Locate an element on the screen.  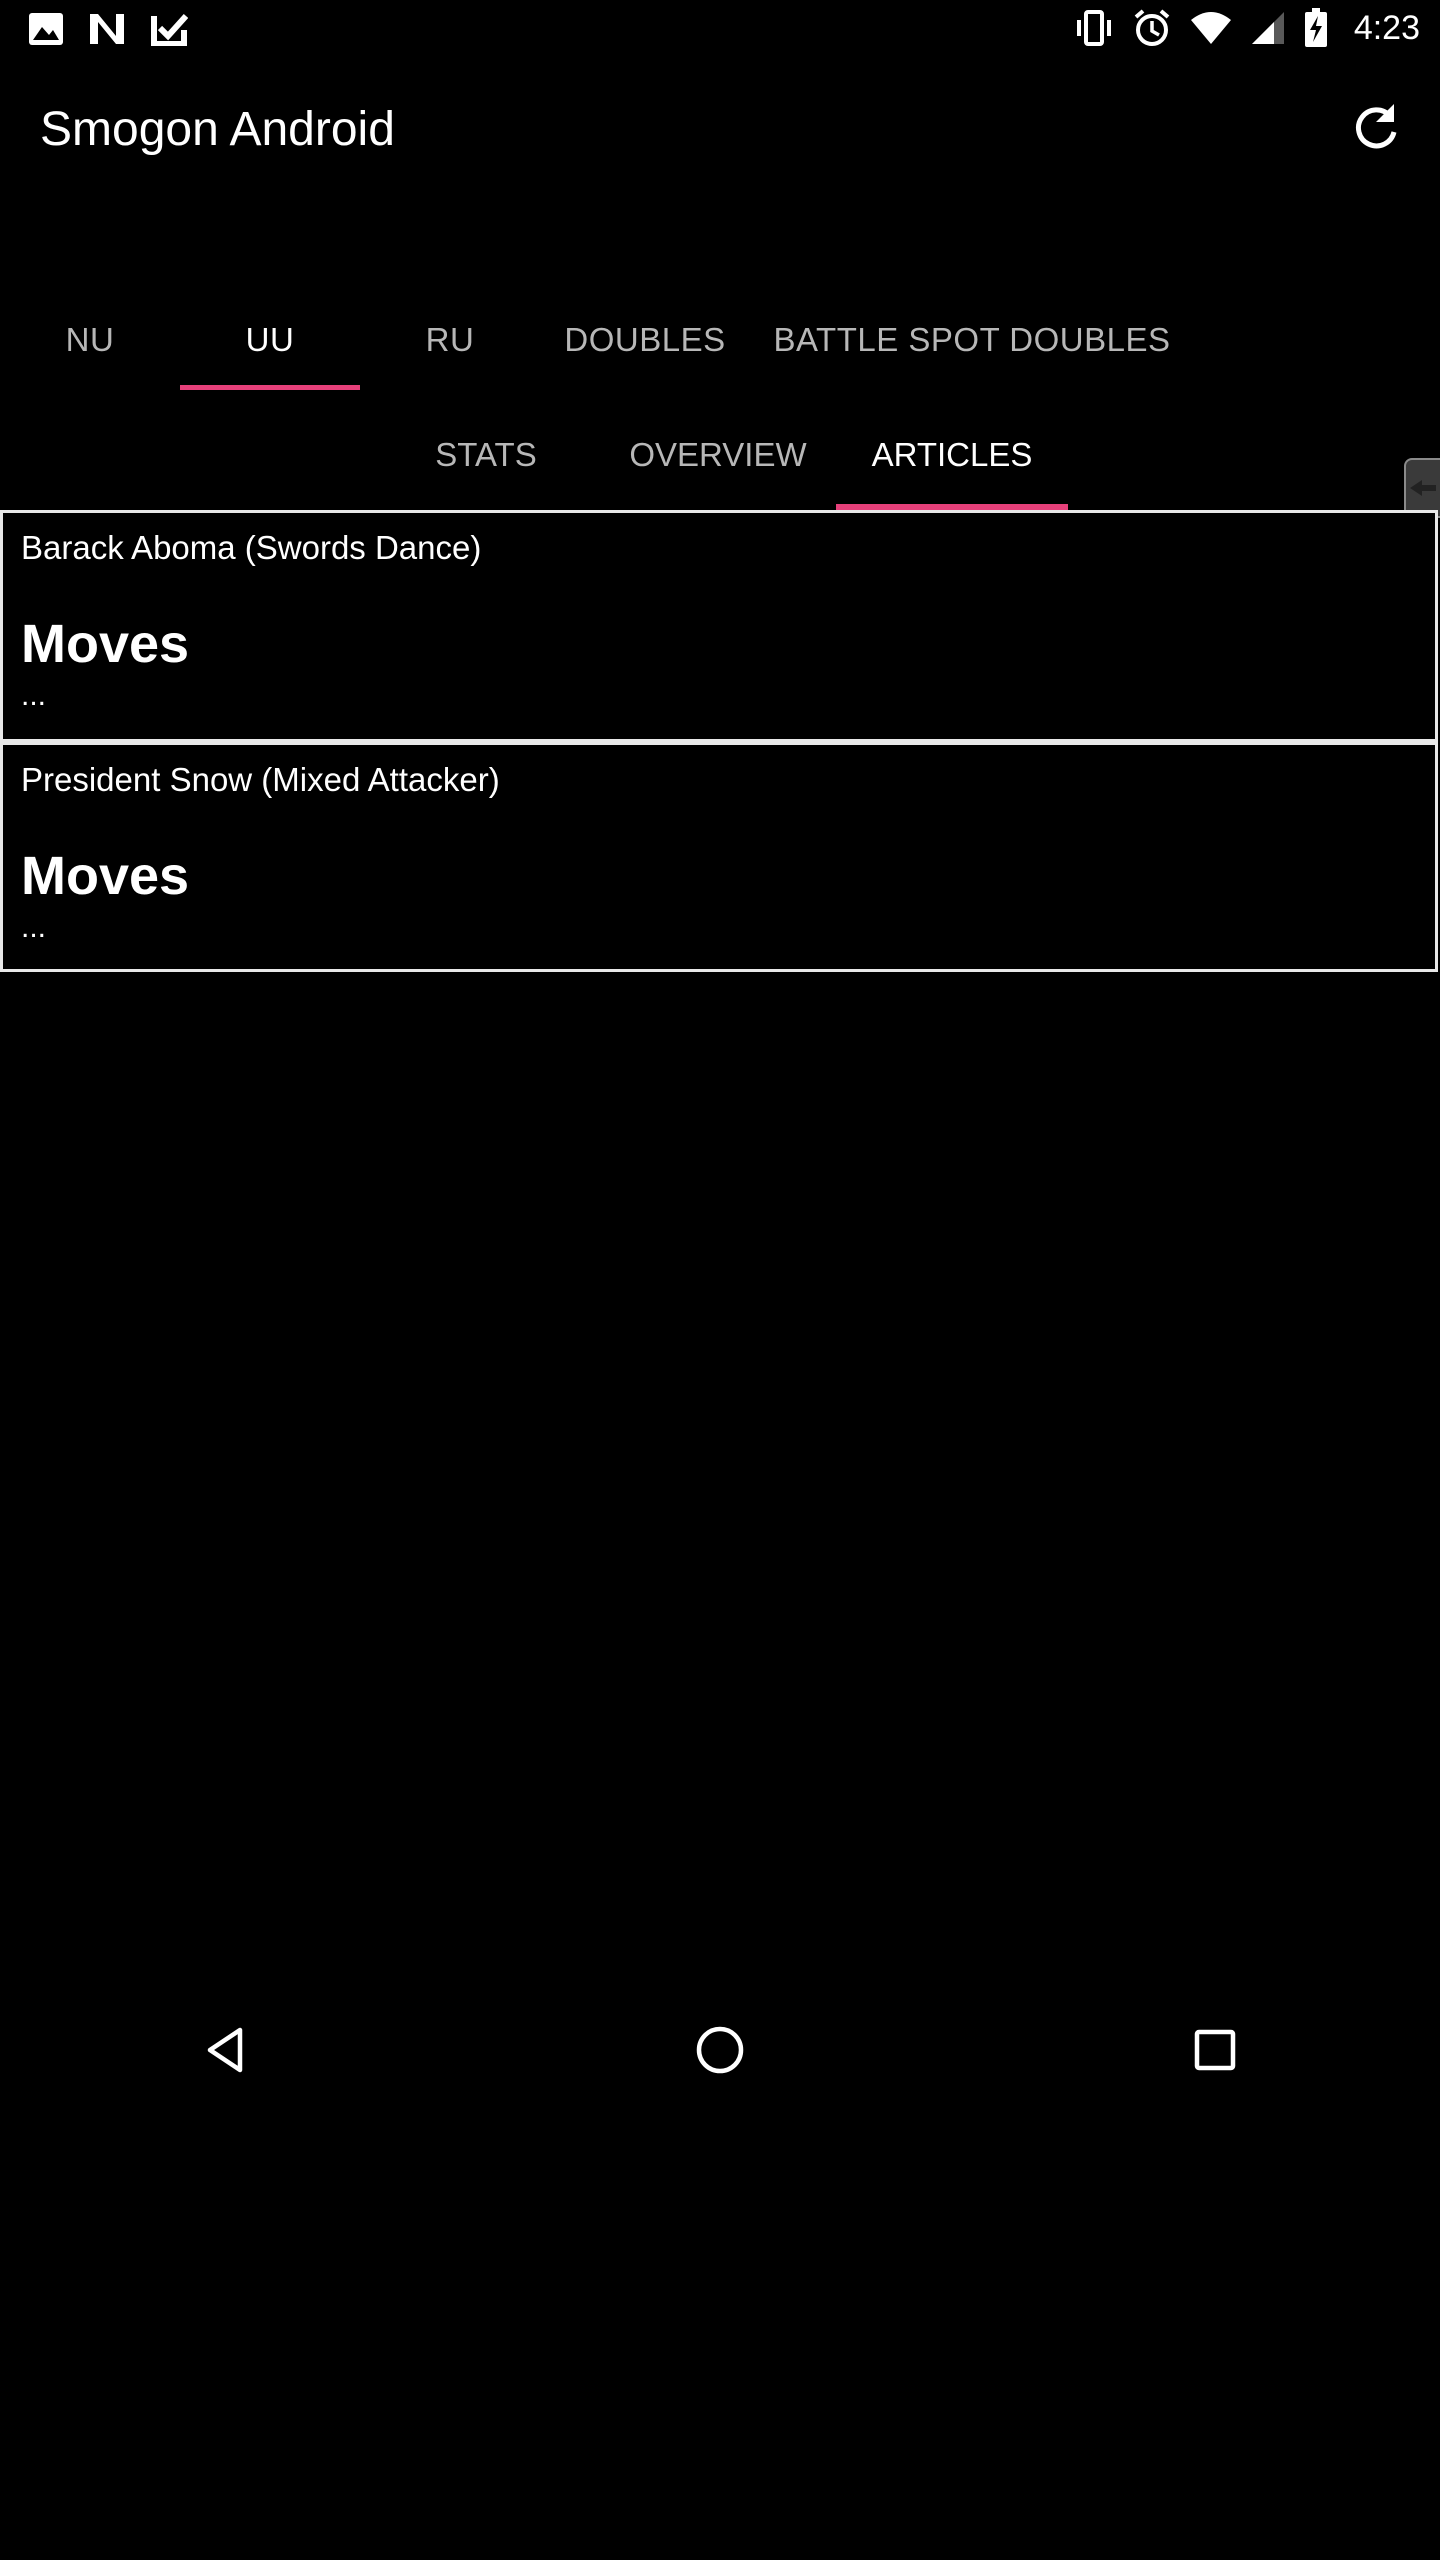
drawer-handle is located at coordinates (1422, 488).